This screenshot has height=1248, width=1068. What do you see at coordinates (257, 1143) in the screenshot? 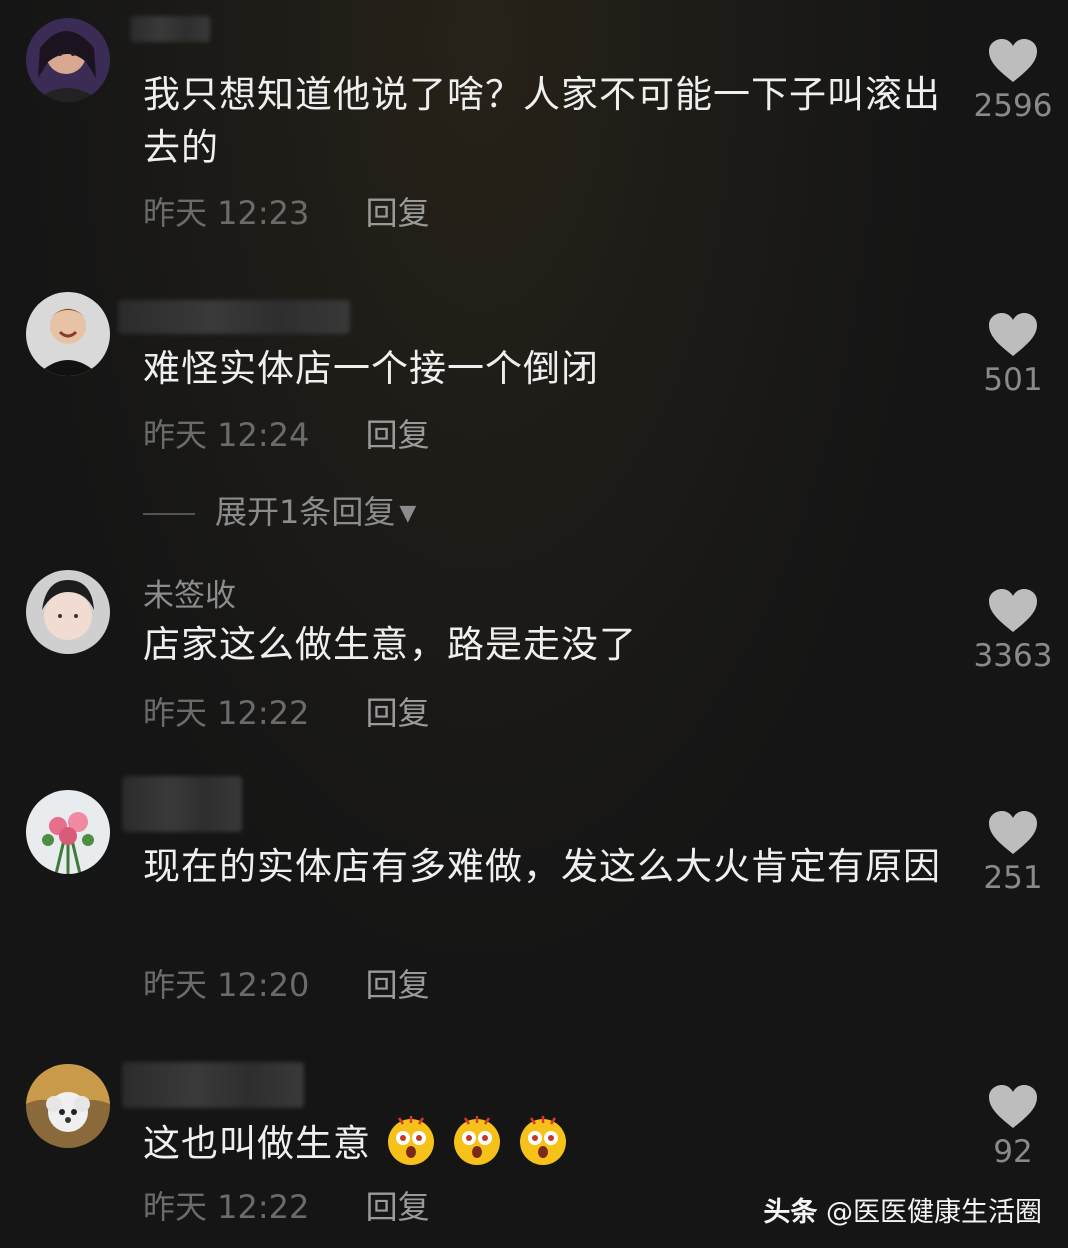
I see `comment-text-body: 这也叫做生意` at bounding box center [257, 1143].